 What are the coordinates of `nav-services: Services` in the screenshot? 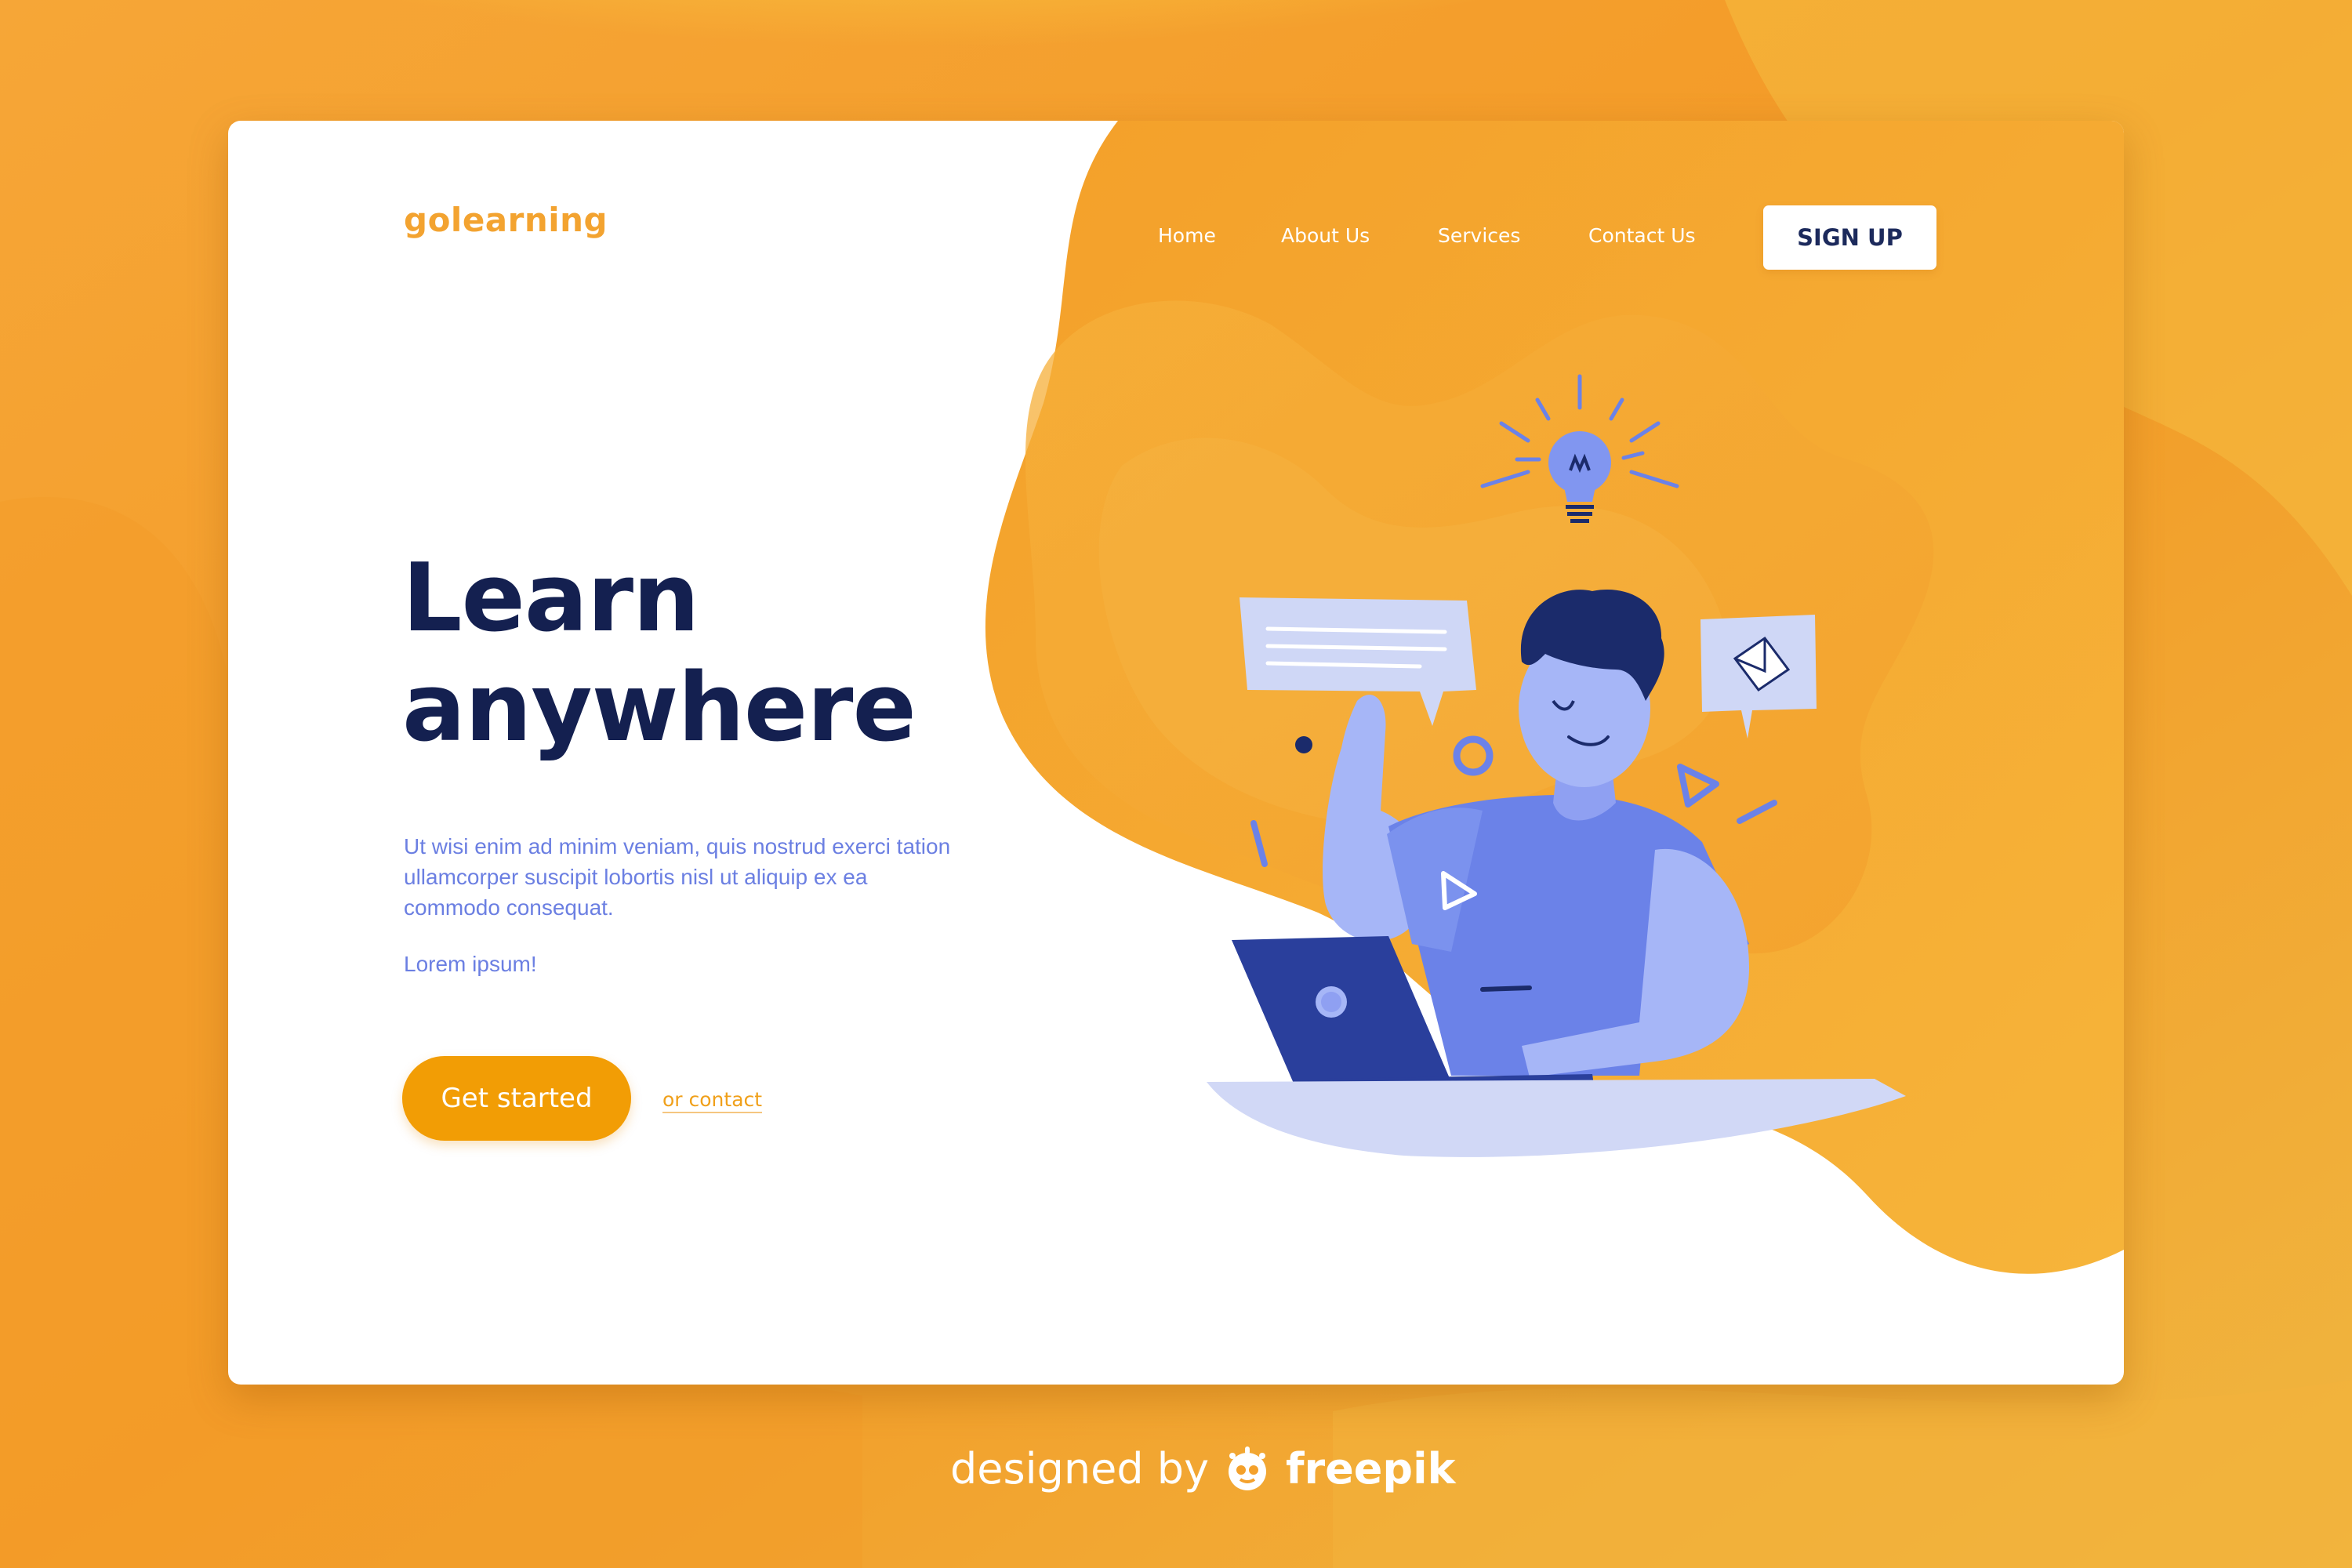 It's located at (1479, 235).